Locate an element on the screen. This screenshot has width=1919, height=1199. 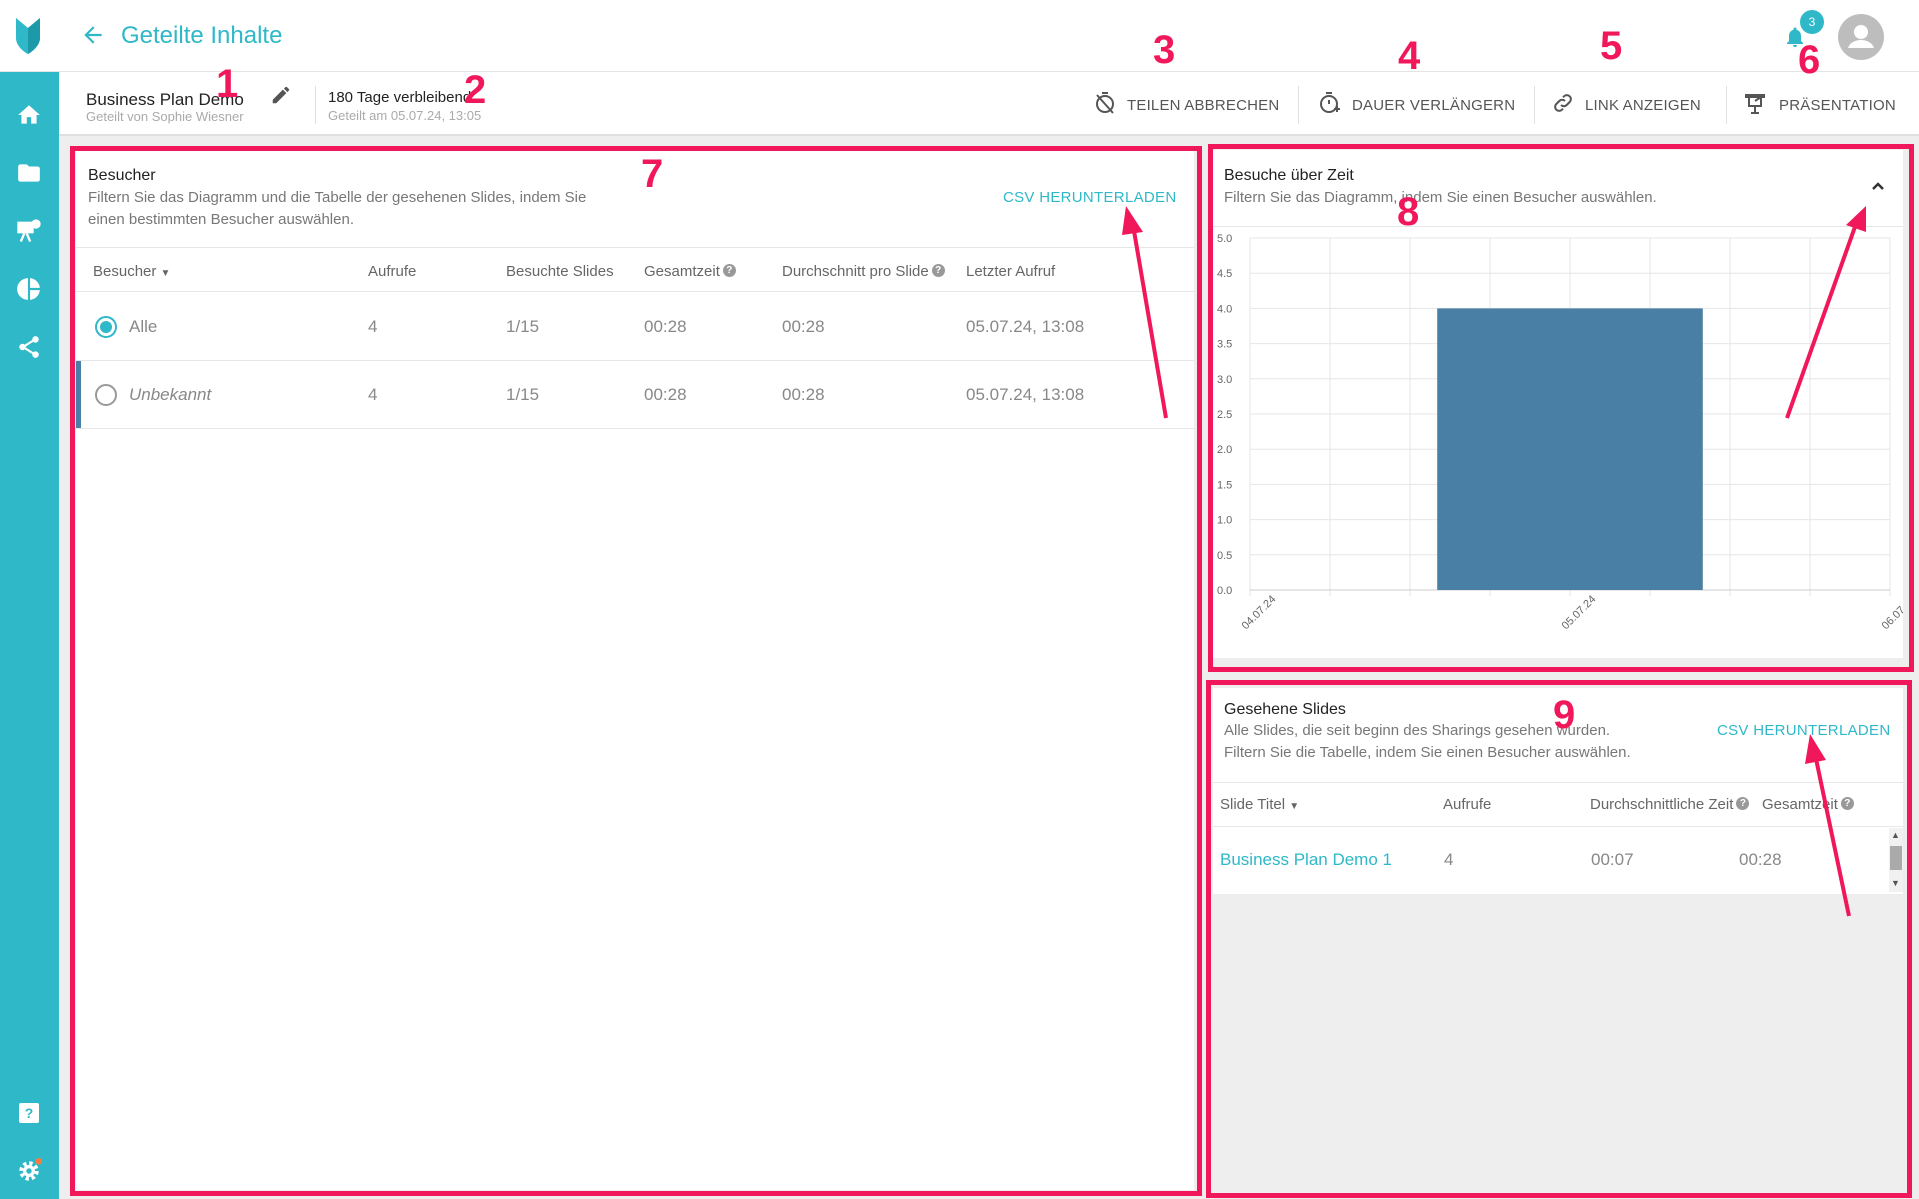
folder-icon is located at coordinates (29, 173).